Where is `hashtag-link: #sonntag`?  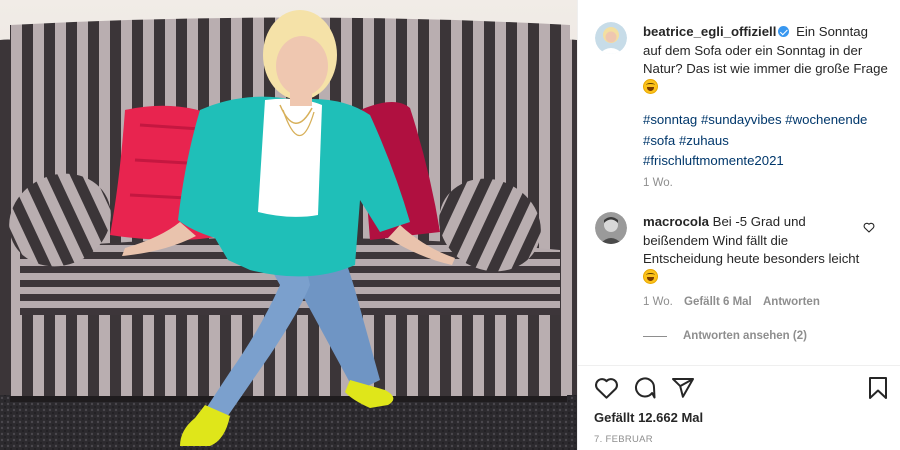 hashtag-link: #sonntag is located at coordinates (670, 119).